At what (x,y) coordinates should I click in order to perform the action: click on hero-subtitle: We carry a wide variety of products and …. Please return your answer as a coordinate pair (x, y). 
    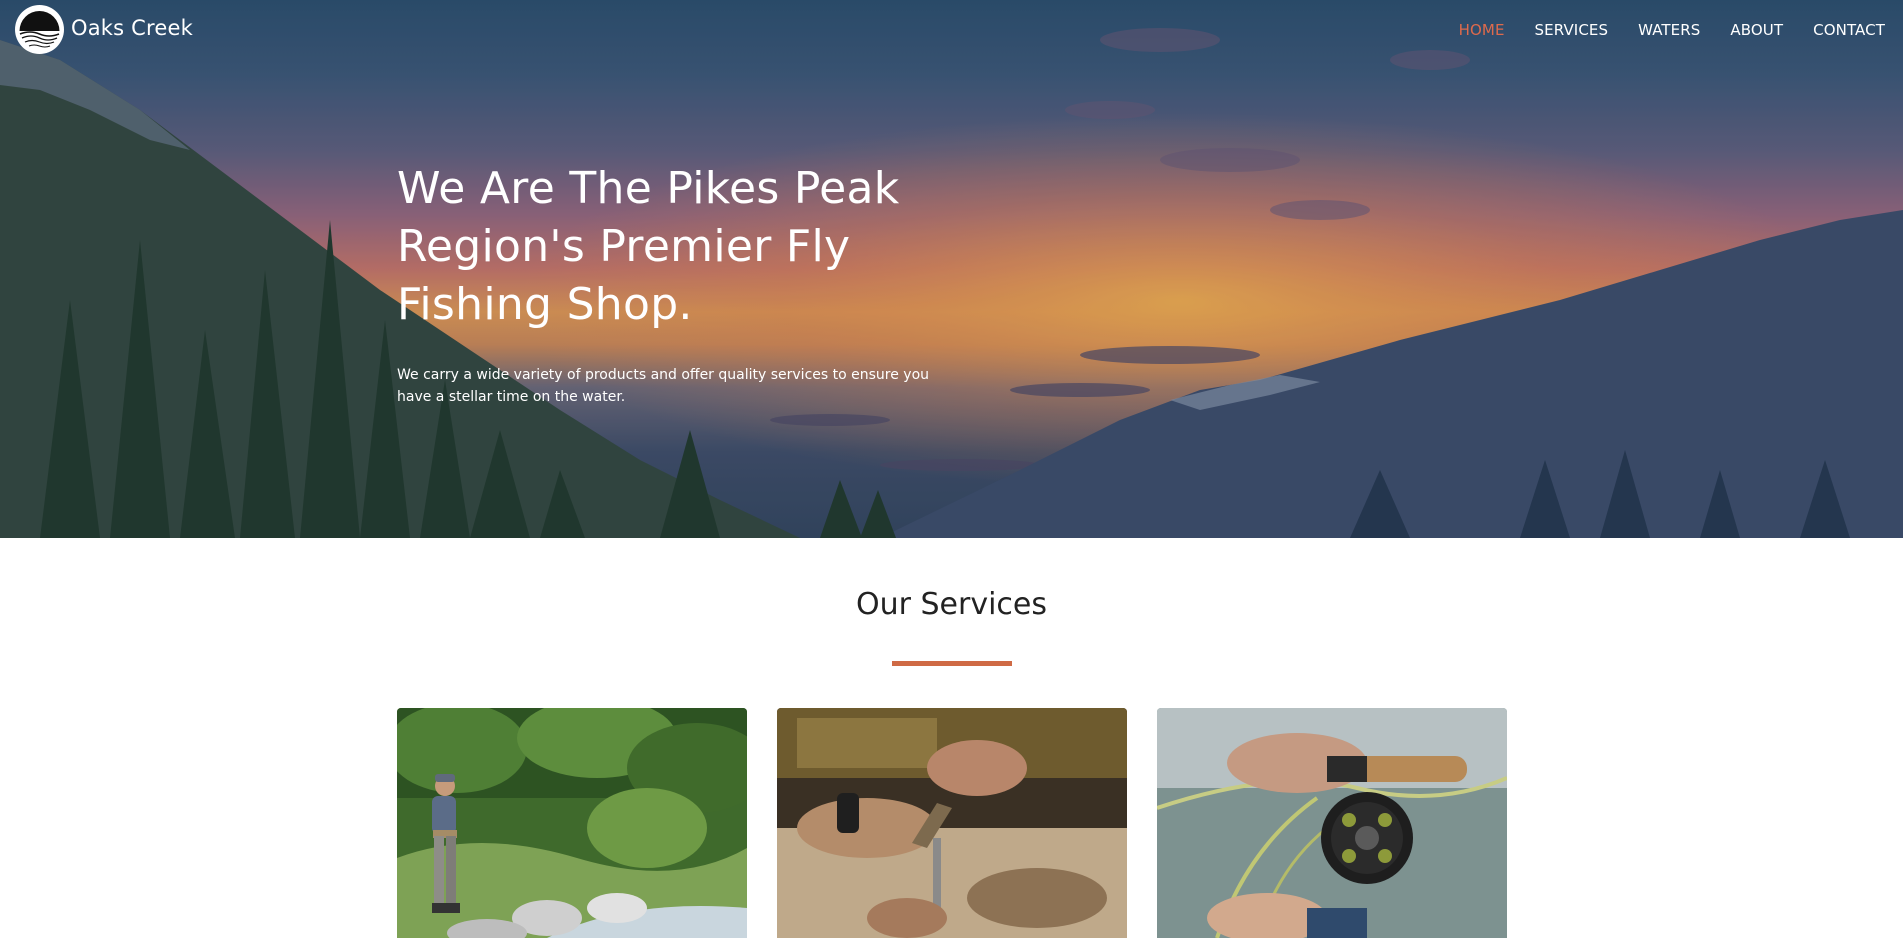
    Looking at the image, I should click on (663, 386).